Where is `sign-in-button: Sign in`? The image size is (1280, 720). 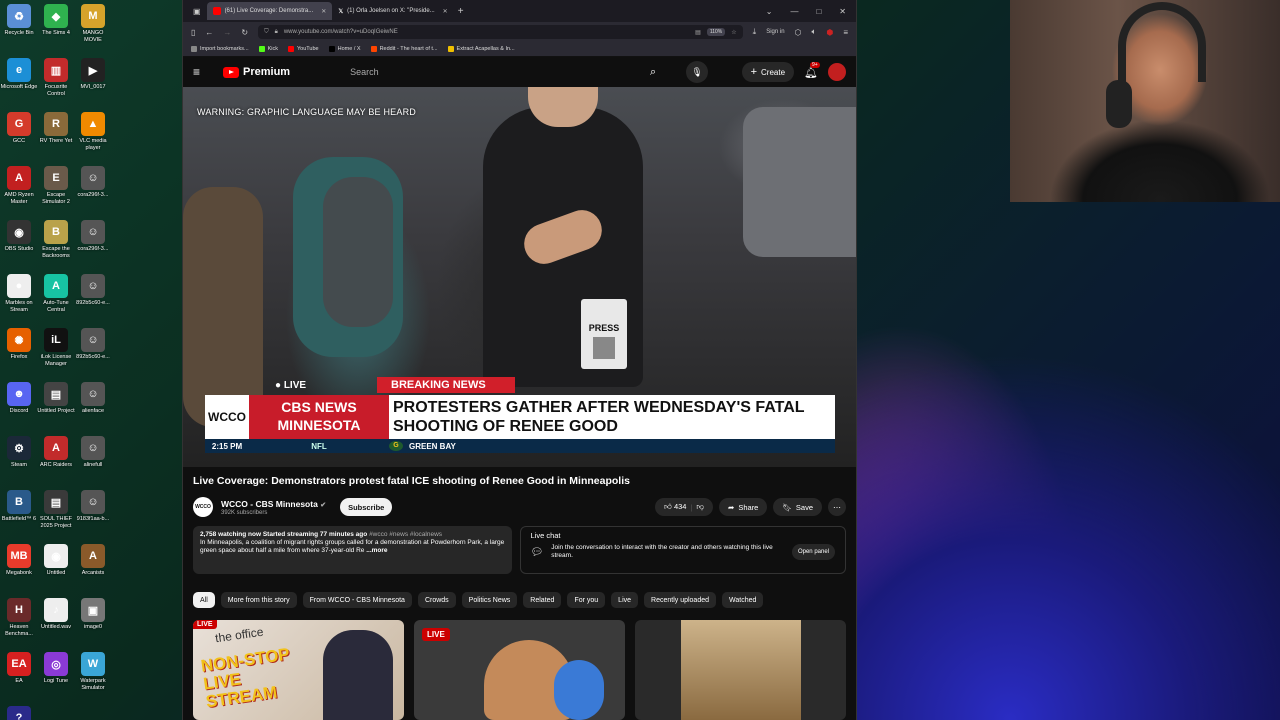
sign-in-button: Sign in is located at coordinates (775, 32).